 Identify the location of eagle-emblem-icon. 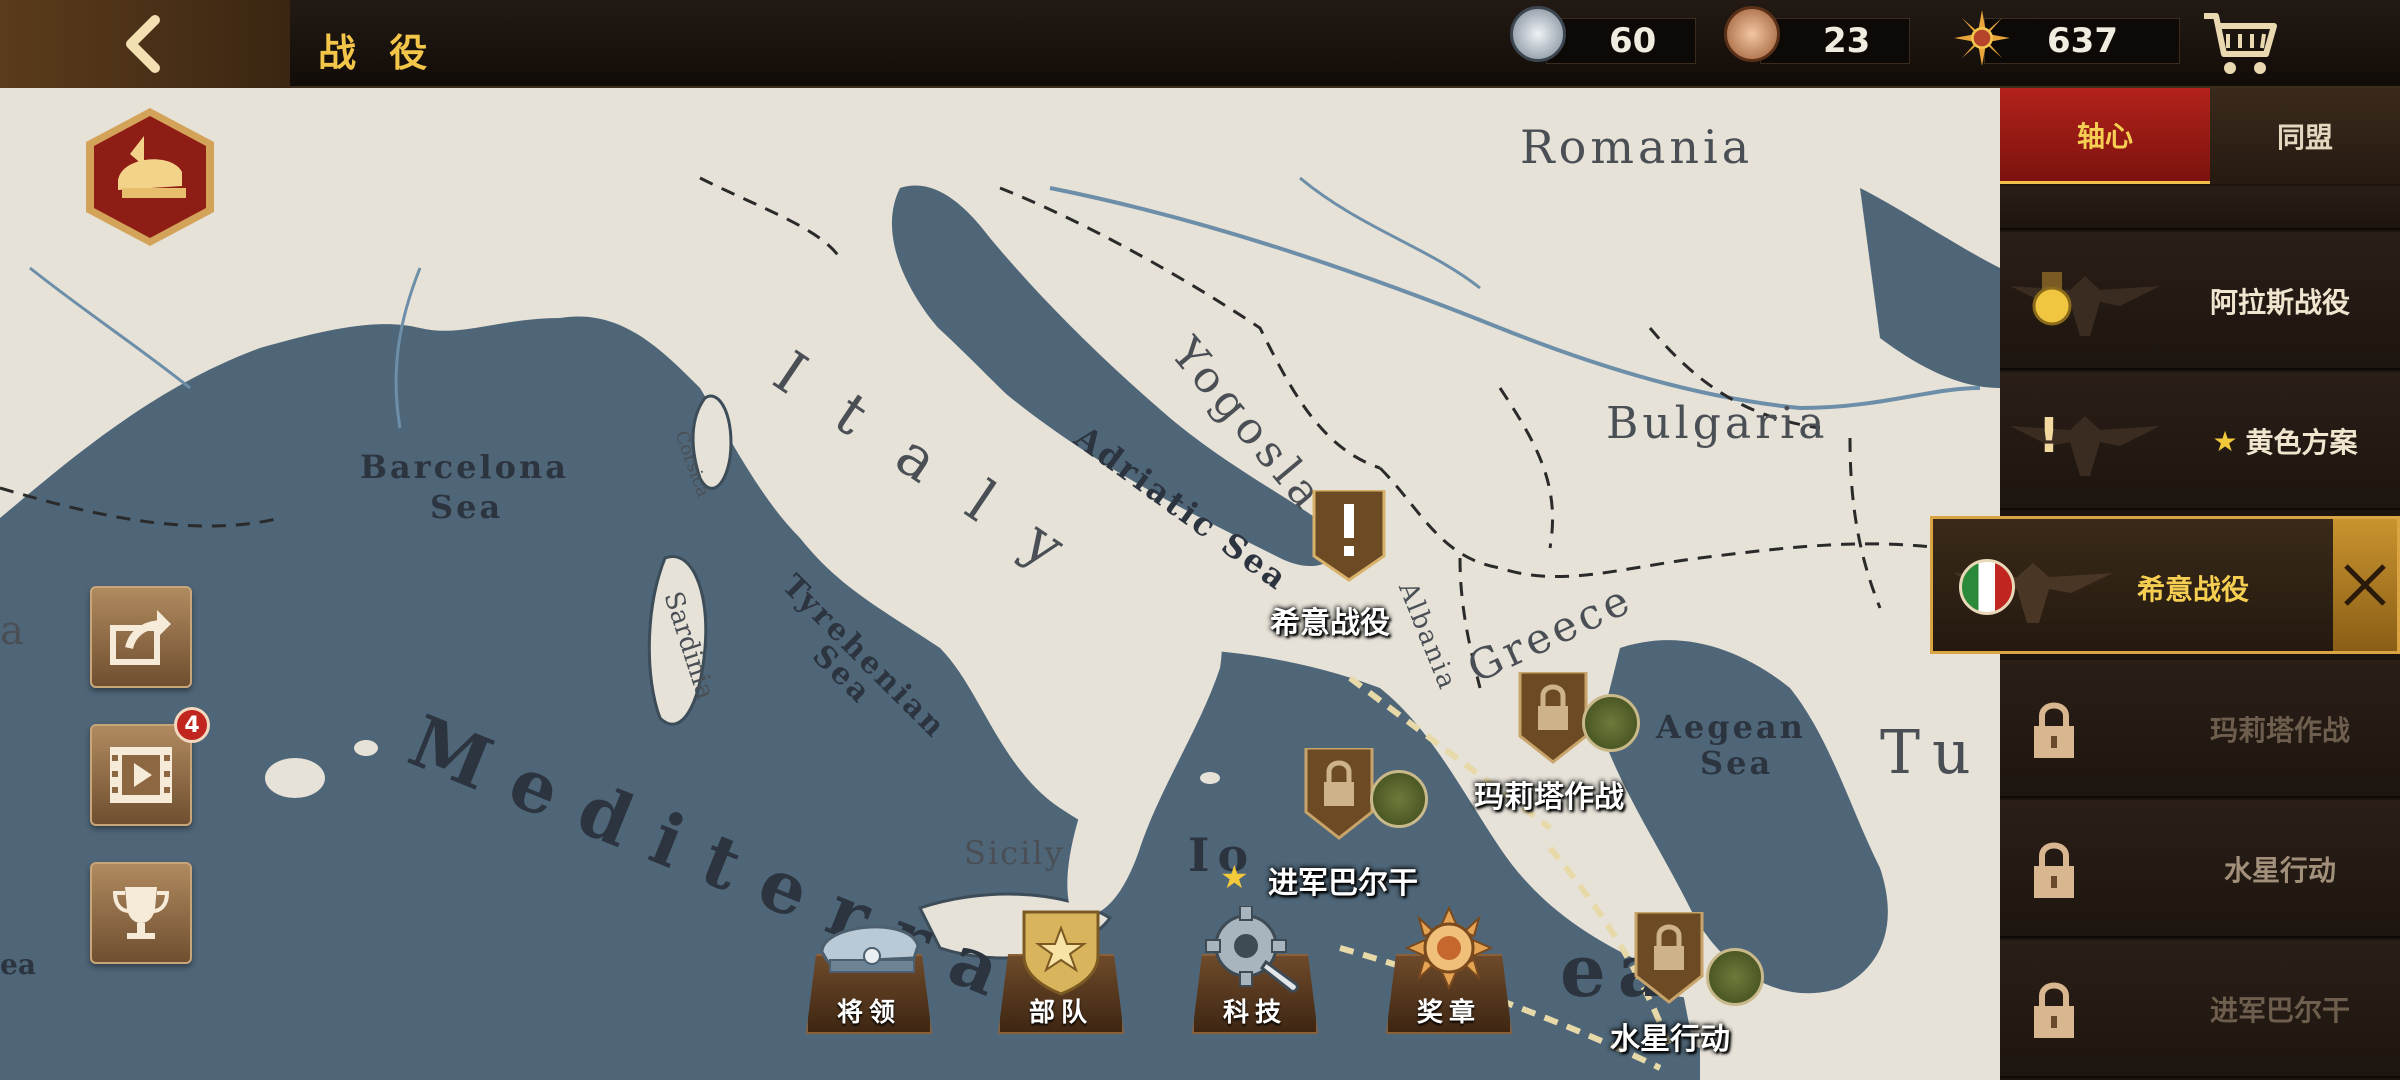
(1735, 977).